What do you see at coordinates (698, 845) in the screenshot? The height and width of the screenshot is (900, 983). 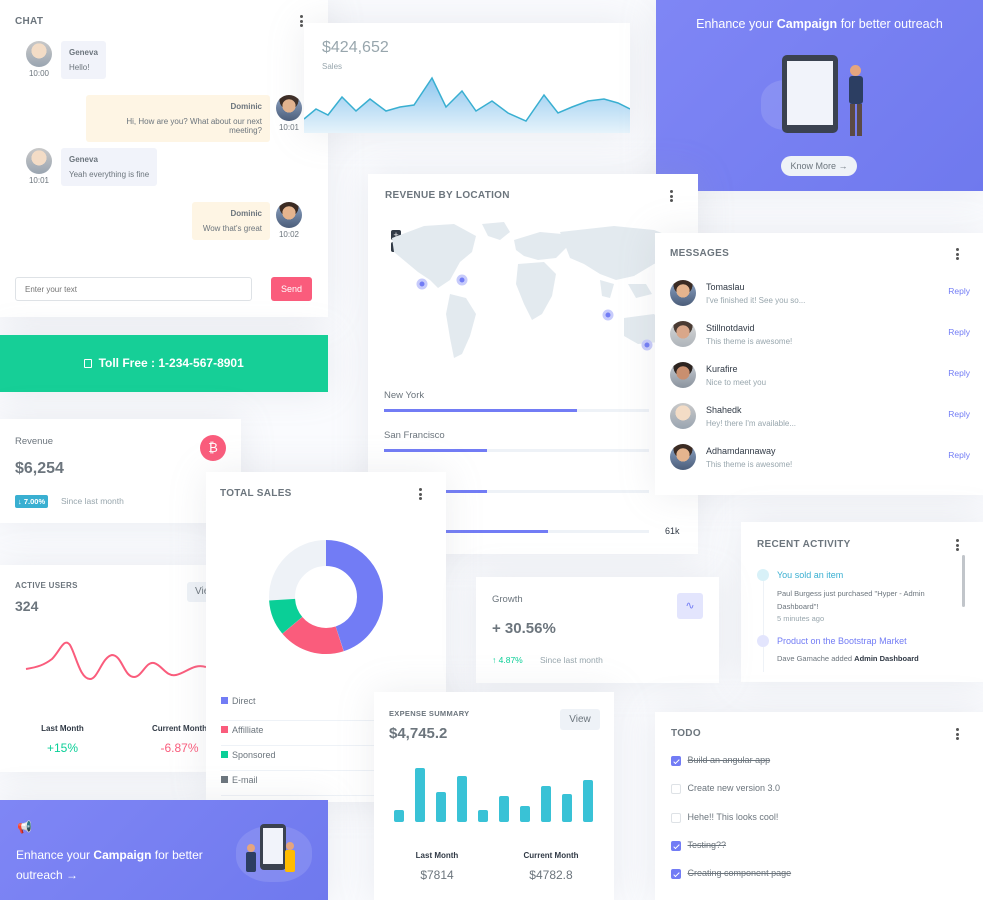 I see `todo-item: Testing??` at bounding box center [698, 845].